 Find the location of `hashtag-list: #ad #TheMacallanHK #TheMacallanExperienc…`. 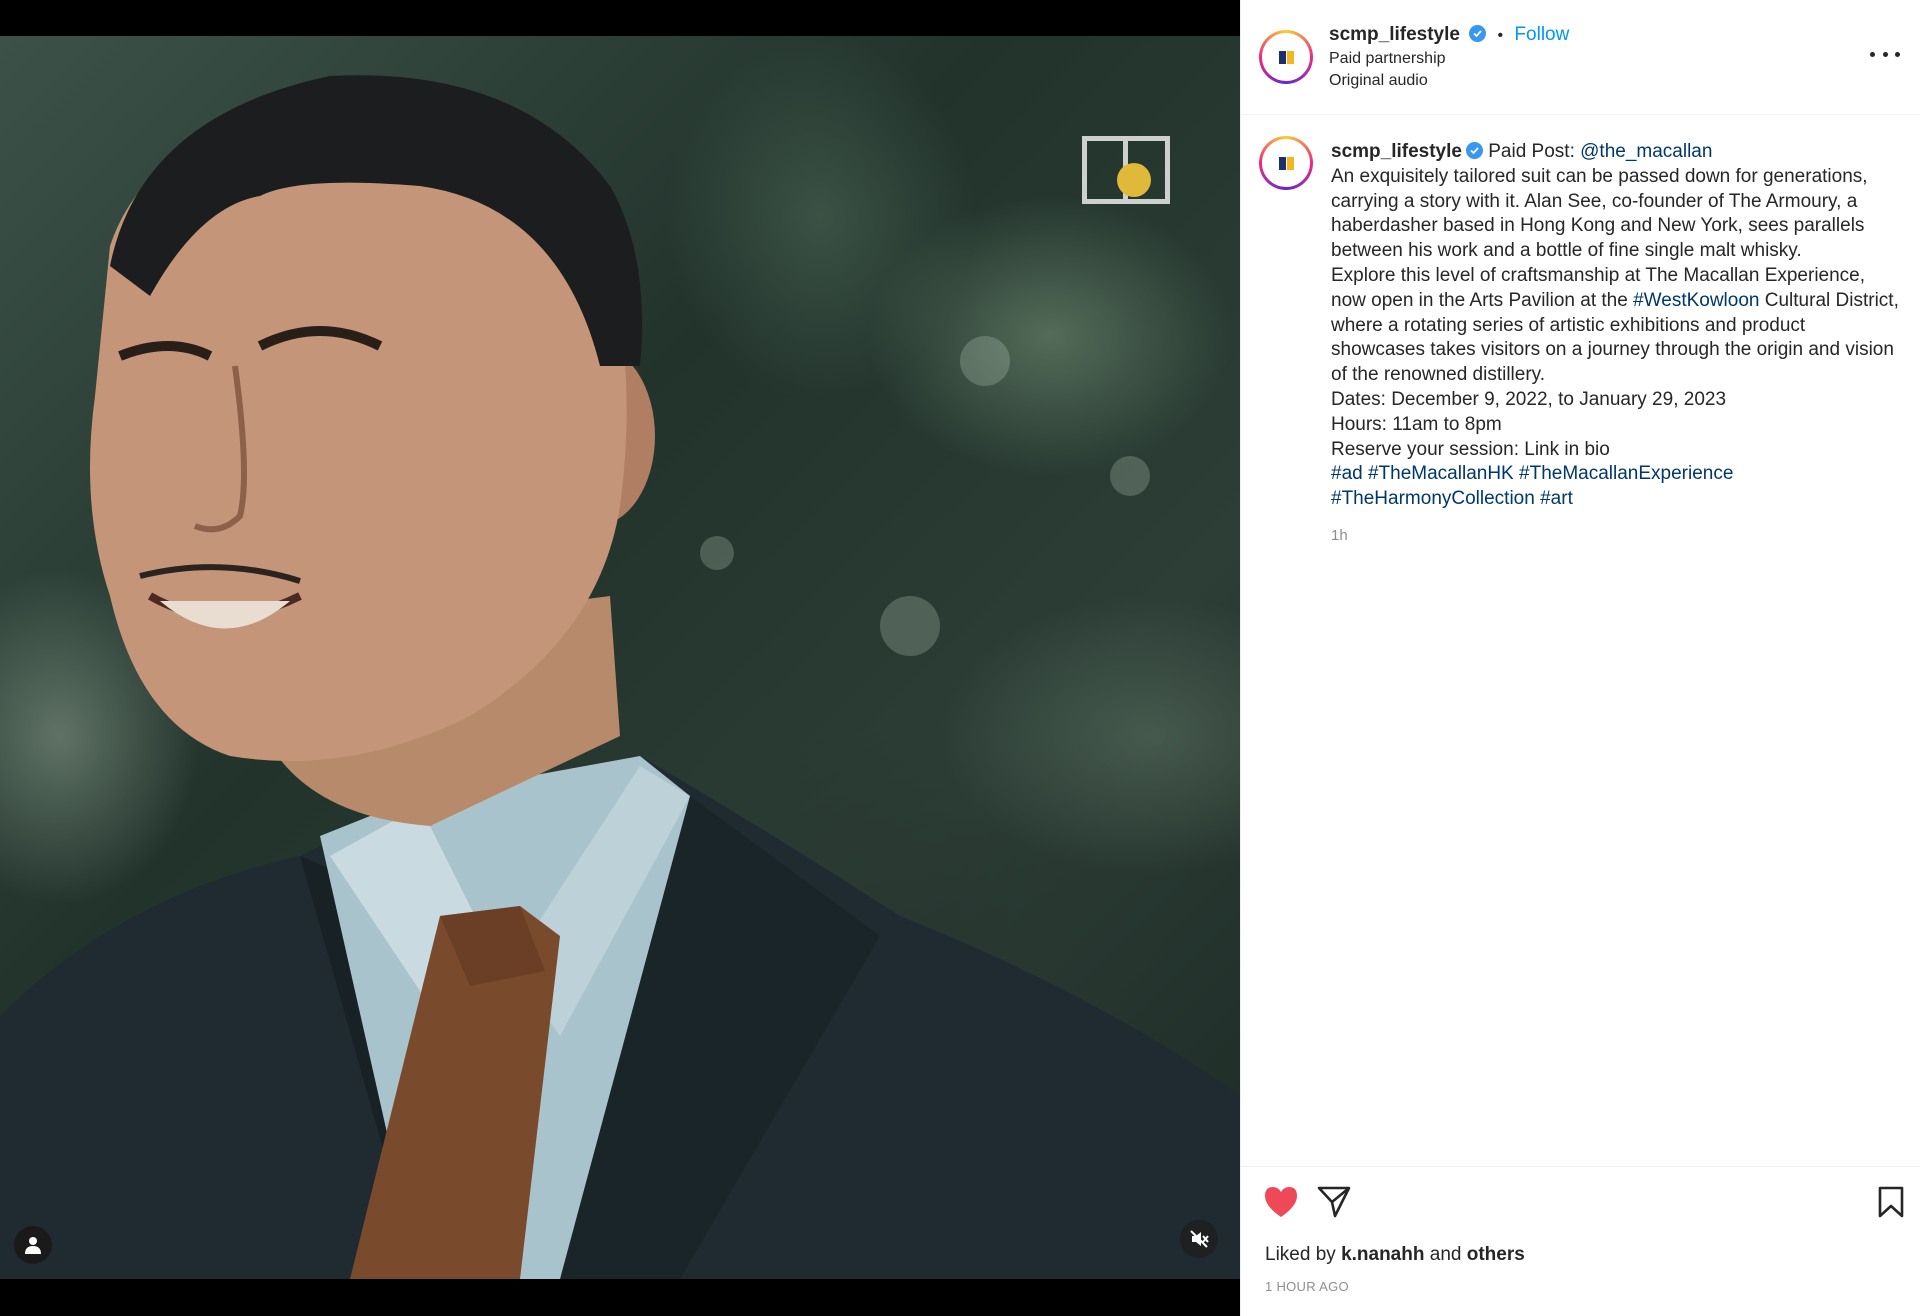

hashtag-list: #ad #TheMacallanHK #TheMacallanExperienc… is located at coordinates (1616, 487).